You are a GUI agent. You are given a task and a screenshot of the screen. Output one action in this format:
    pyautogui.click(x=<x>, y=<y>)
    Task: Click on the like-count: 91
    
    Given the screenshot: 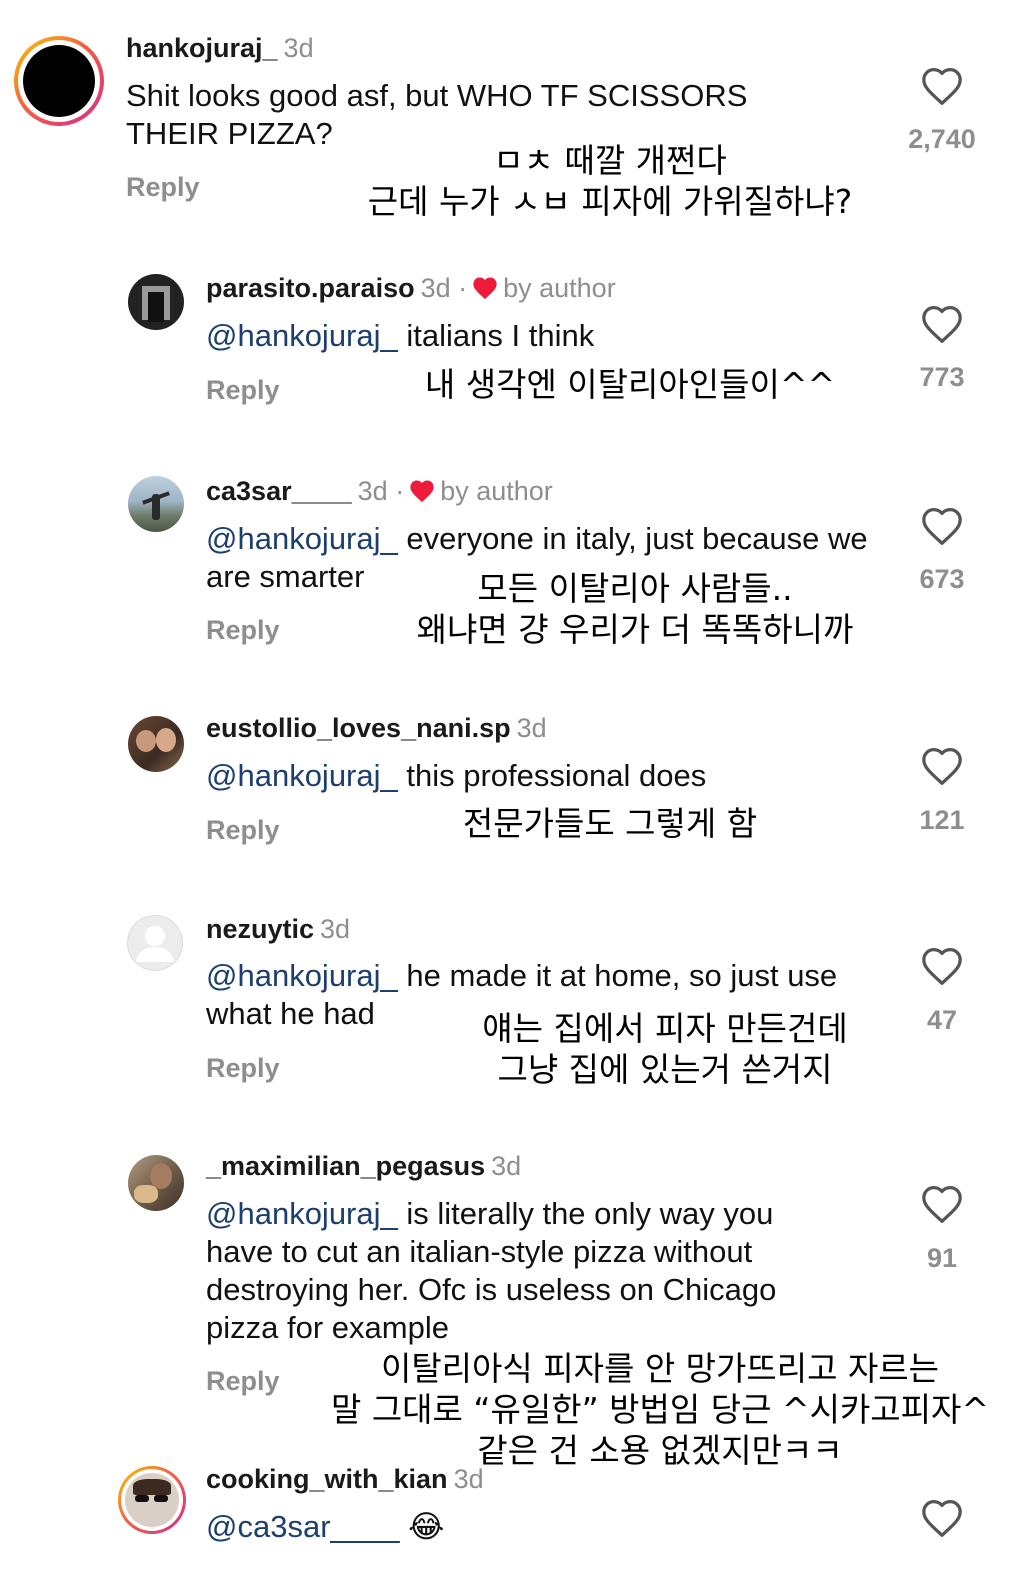 What is the action you would take?
    pyautogui.click(x=942, y=1258)
    